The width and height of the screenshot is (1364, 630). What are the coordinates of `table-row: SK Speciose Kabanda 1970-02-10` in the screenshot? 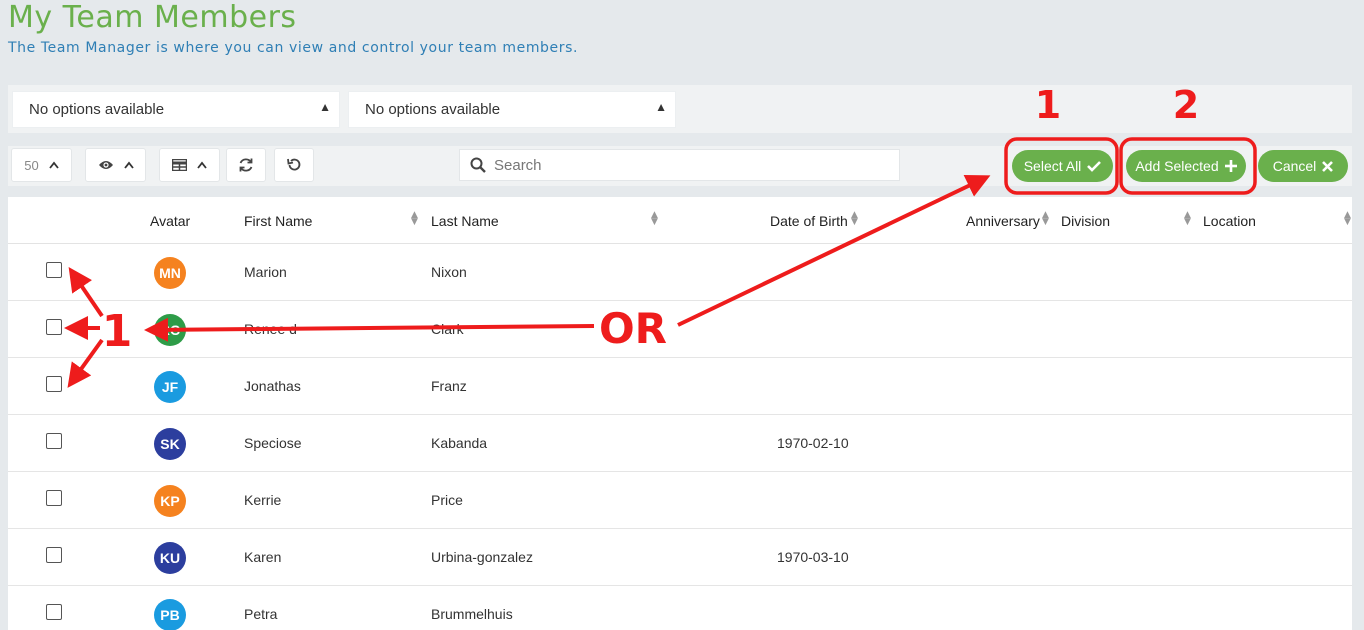 It's located at (680, 443).